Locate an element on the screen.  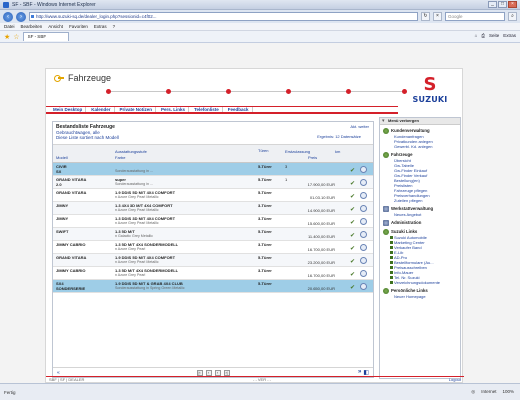
stop-icon: × is located at coordinates (437, 16).